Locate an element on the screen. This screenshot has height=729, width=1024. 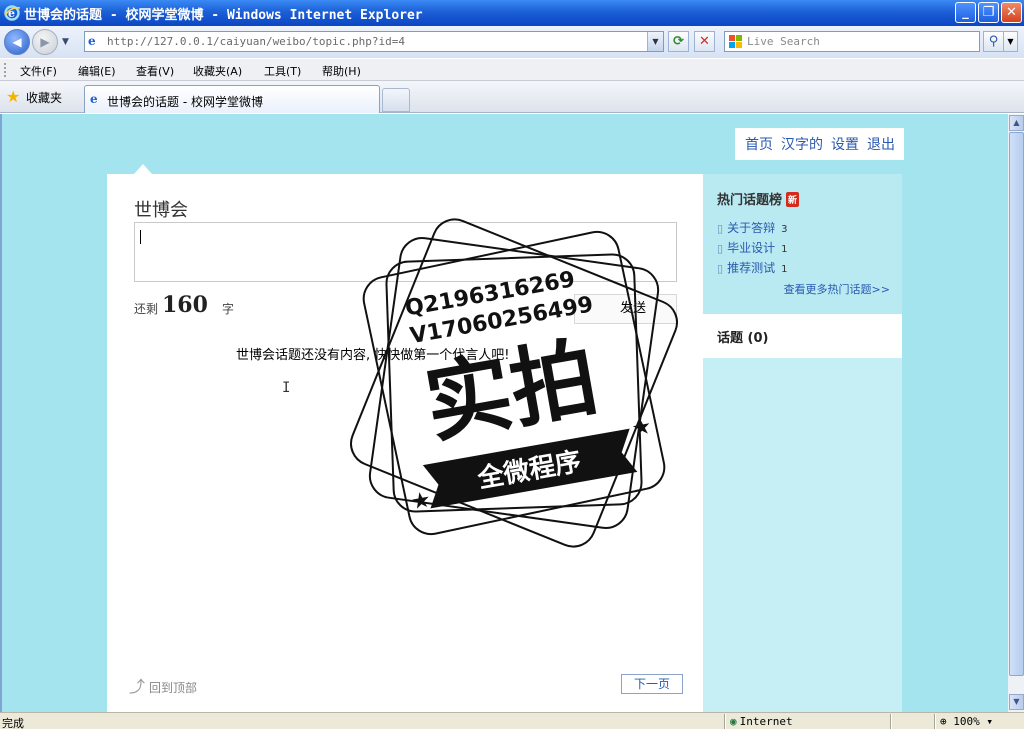
search-placeholder: Live Search is located at coordinates (783, 41).